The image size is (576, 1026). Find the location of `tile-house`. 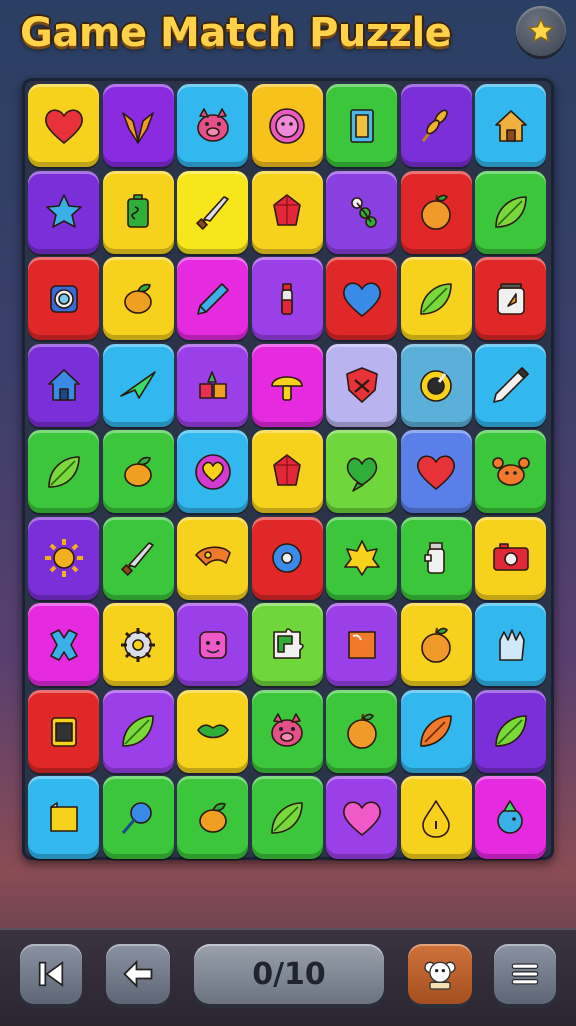

tile-house is located at coordinates (510, 125).